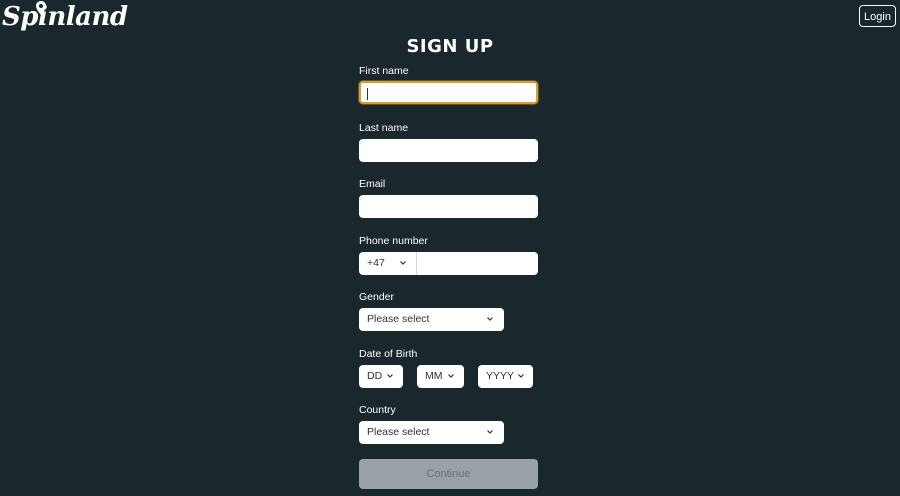 This screenshot has width=900, height=496. I want to click on email-field, so click(448, 206).